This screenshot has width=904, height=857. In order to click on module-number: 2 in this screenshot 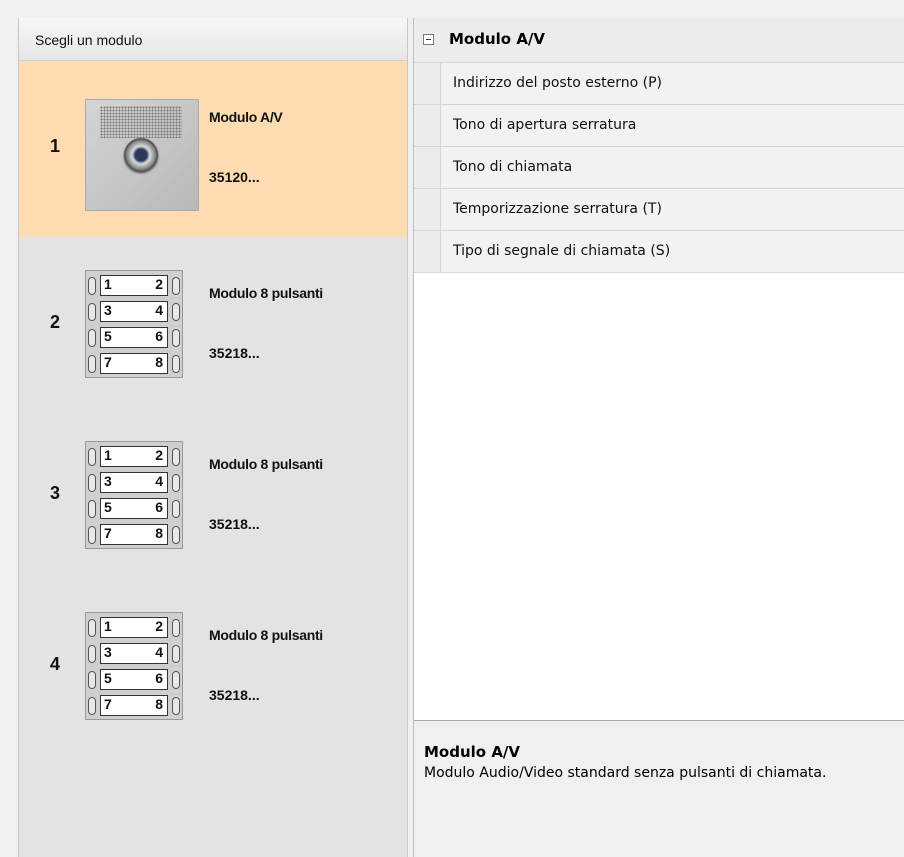, I will do `click(55, 322)`.